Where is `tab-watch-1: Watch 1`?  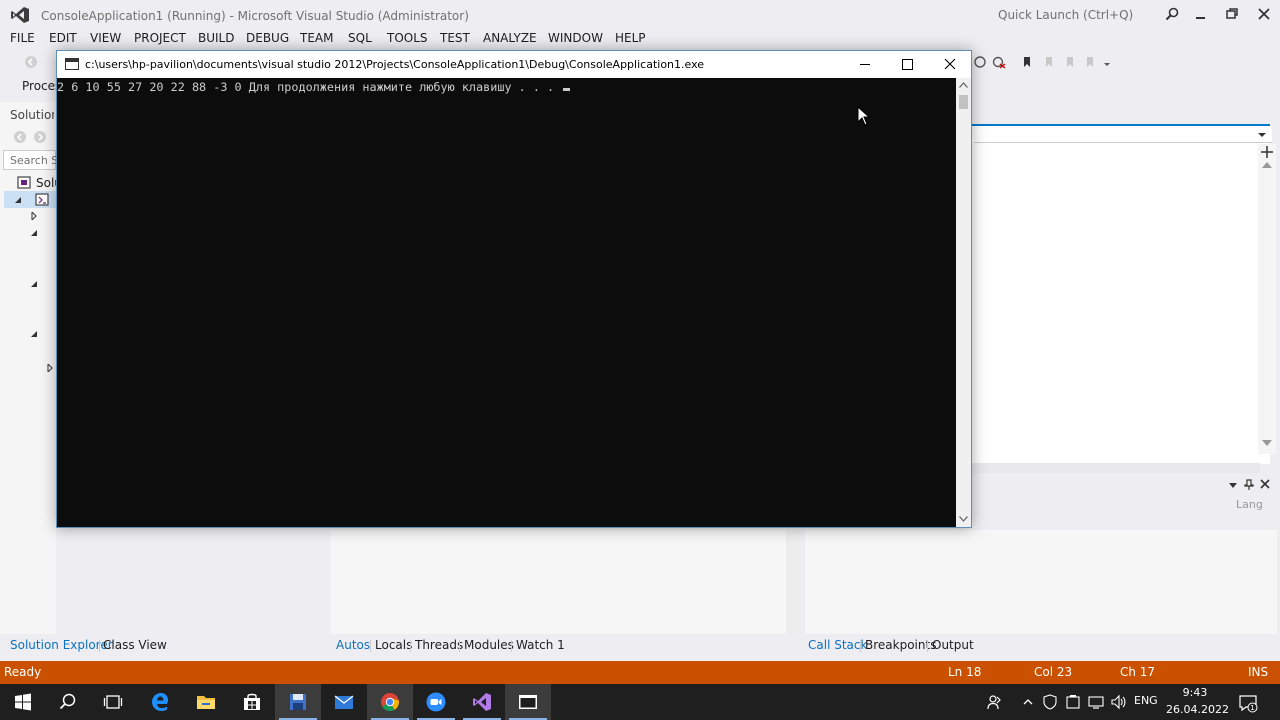 tab-watch-1: Watch 1 is located at coordinates (540, 645).